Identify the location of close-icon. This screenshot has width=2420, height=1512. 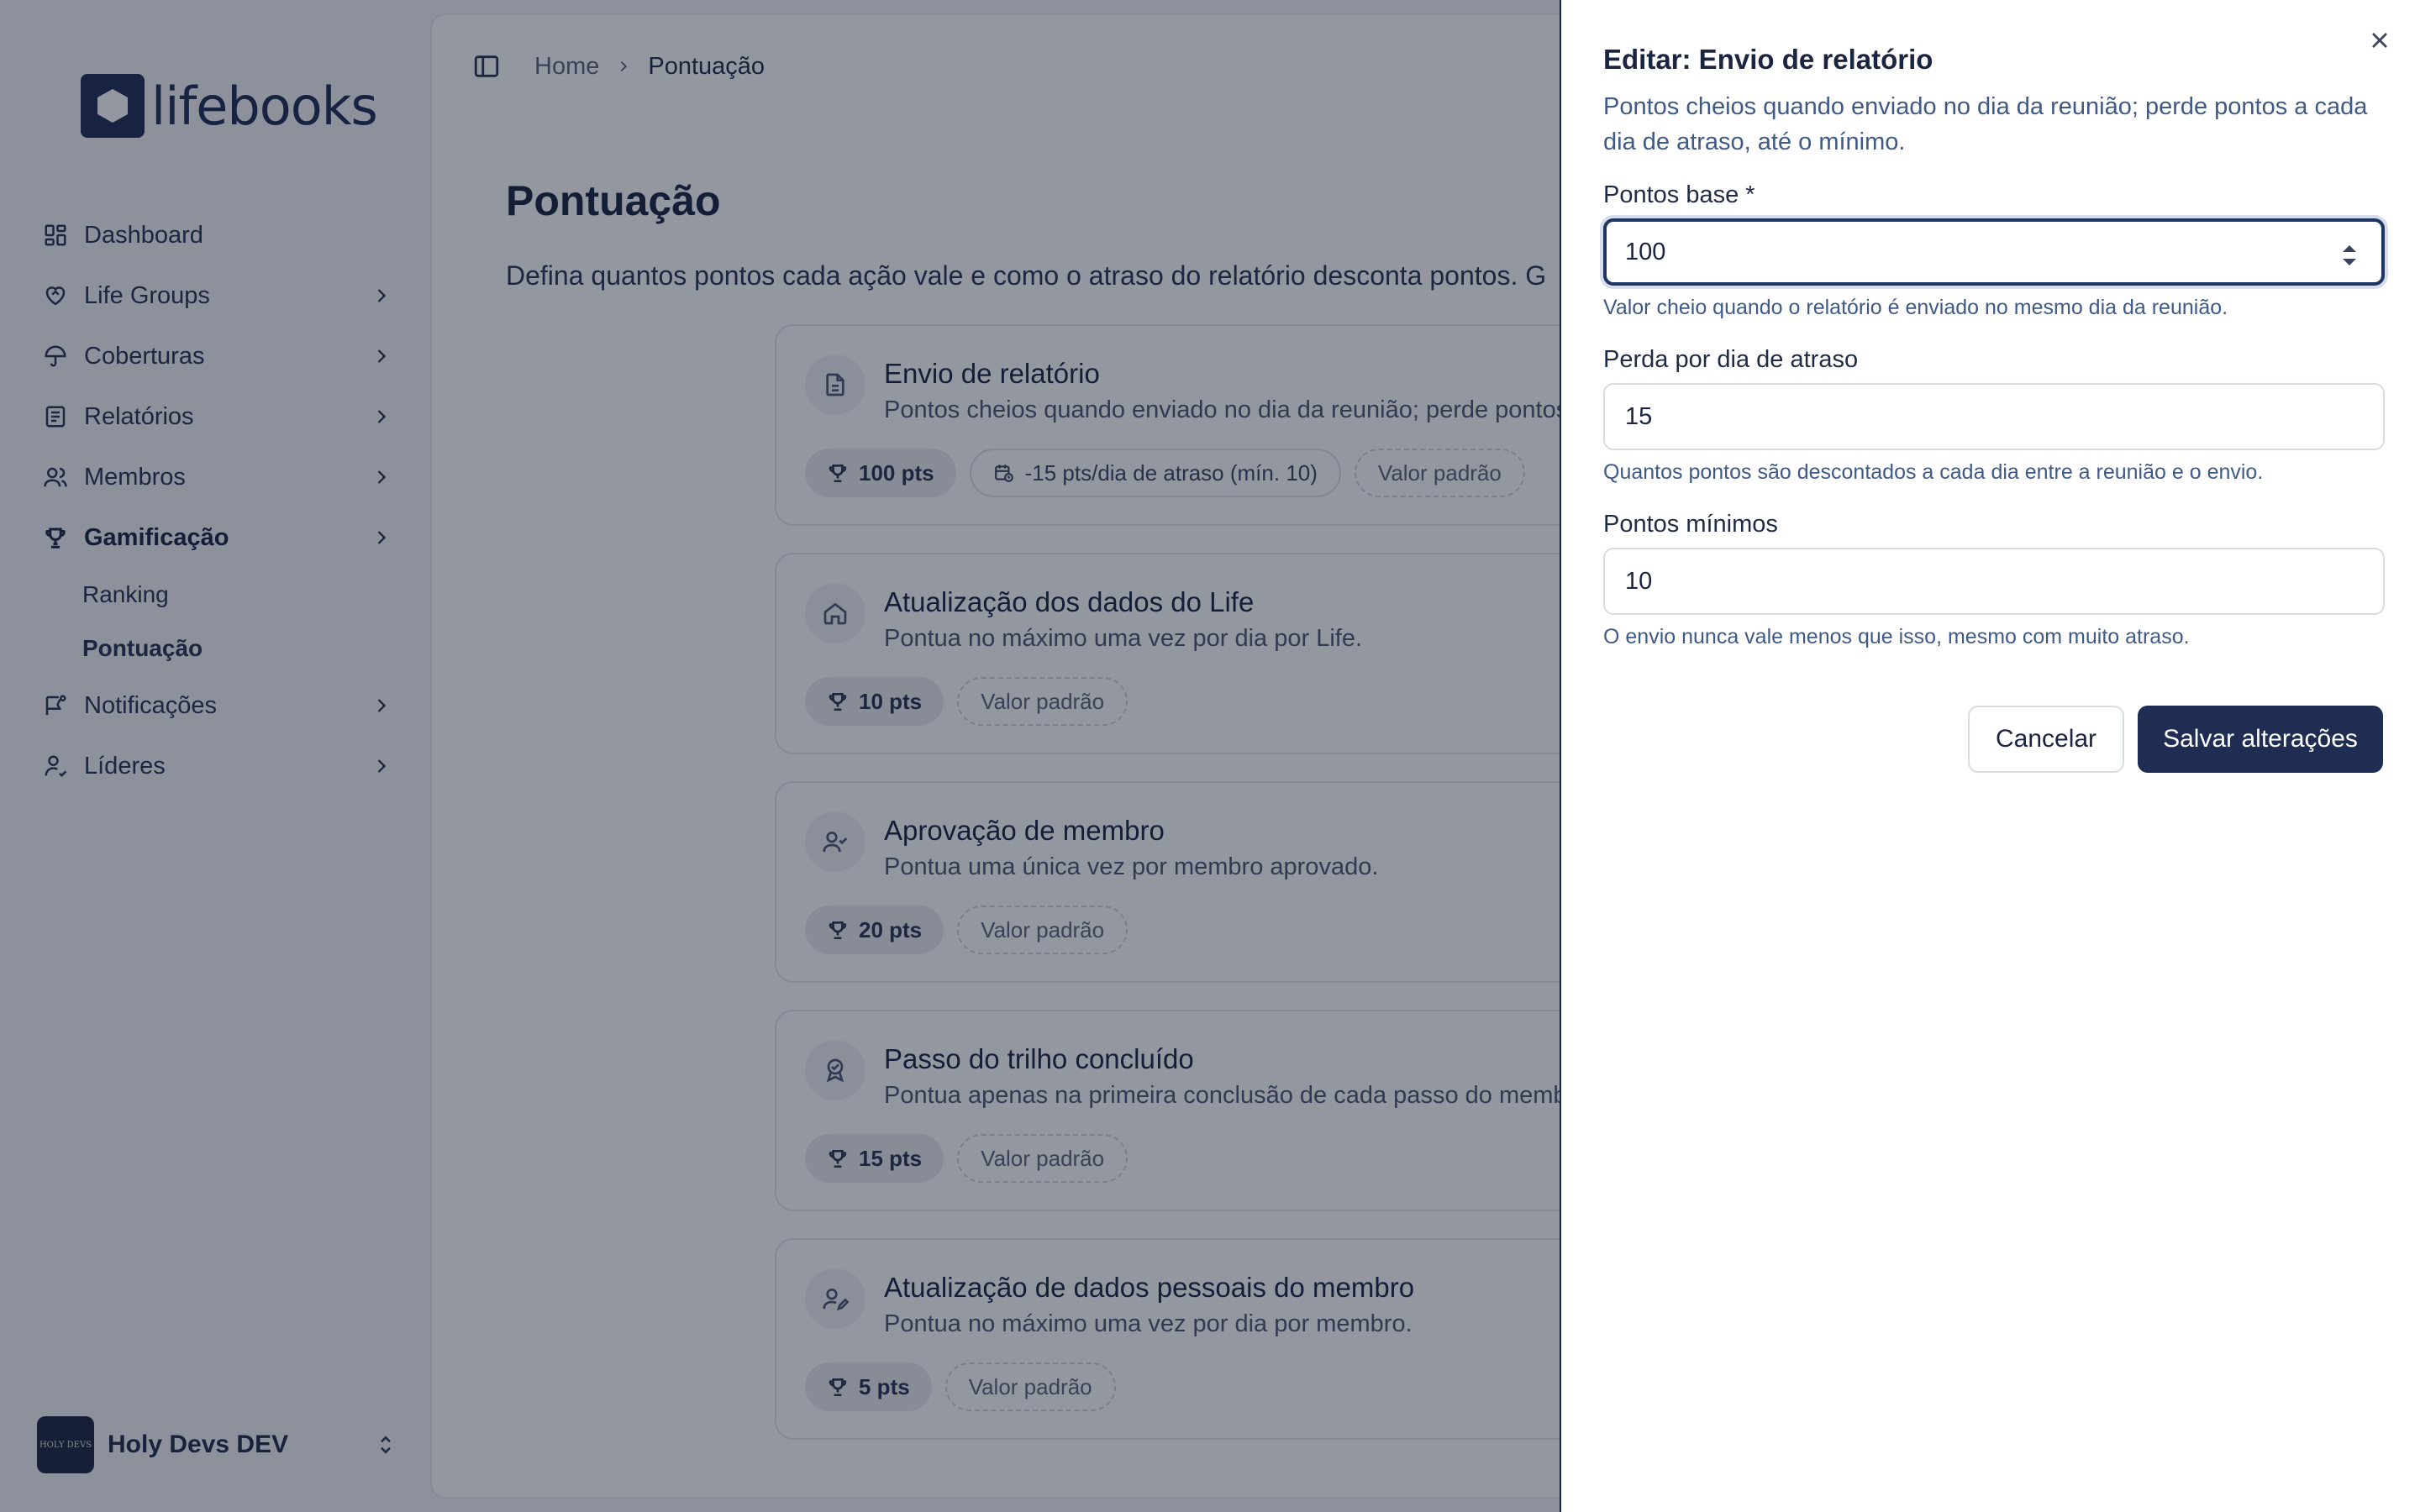
(2380, 40).